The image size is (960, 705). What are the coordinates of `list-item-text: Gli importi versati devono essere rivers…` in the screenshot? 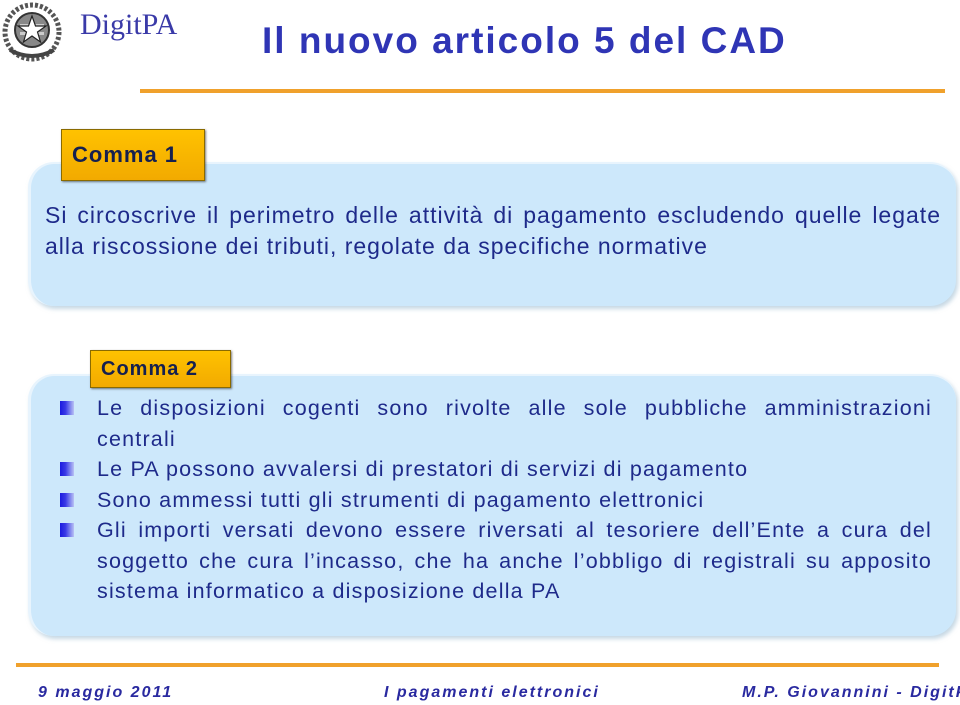 It's located at (514, 560).